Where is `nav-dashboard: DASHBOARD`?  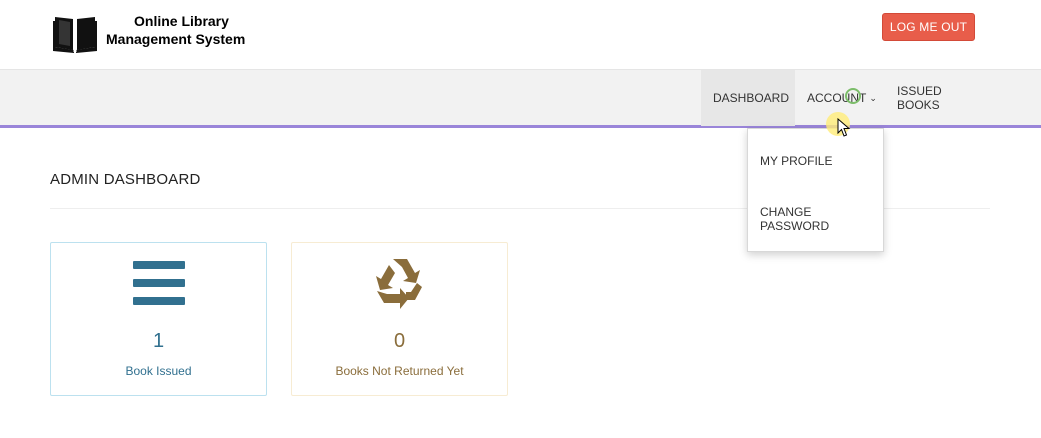 nav-dashboard: DASHBOARD is located at coordinates (748, 98).